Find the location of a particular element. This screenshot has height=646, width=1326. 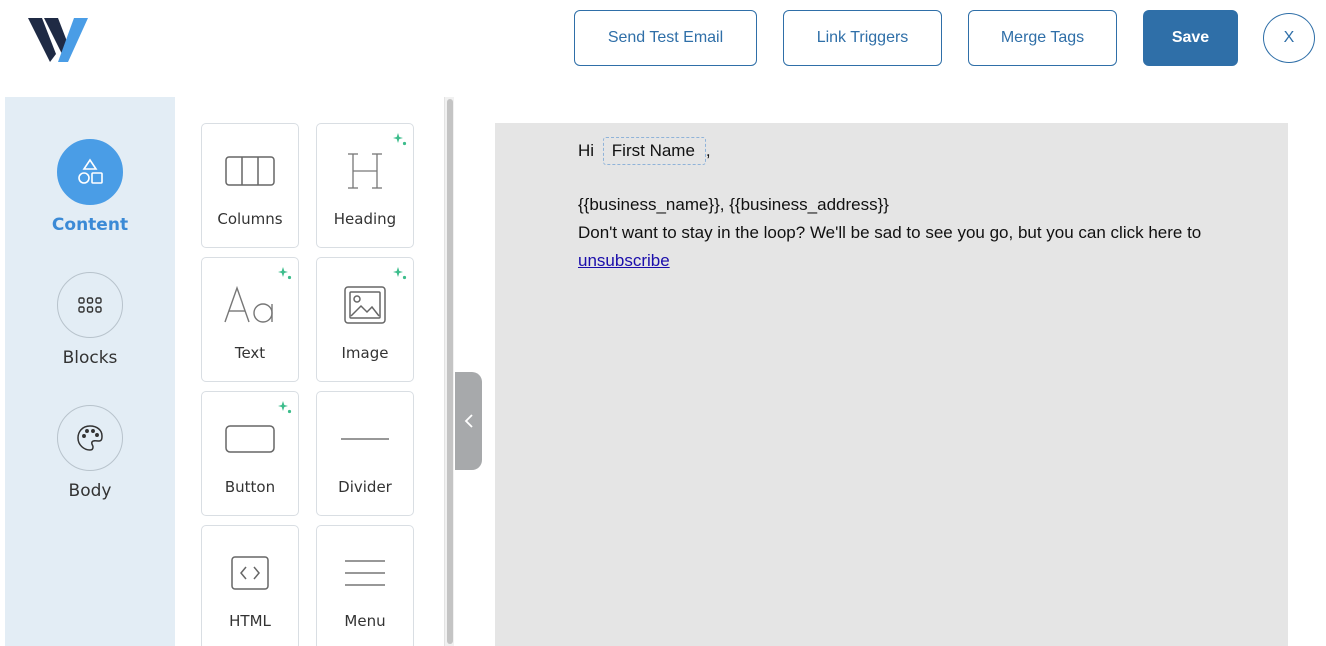

sidebar-item-content: Content is located at coordinates (90, 187).